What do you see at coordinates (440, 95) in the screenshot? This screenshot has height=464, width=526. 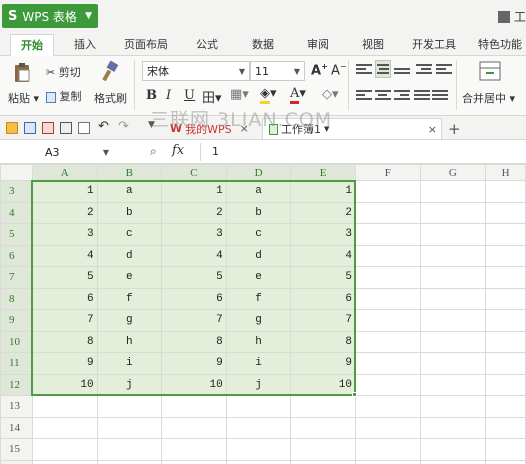 I see `distributed-icon` at bounding box center [440, 95].